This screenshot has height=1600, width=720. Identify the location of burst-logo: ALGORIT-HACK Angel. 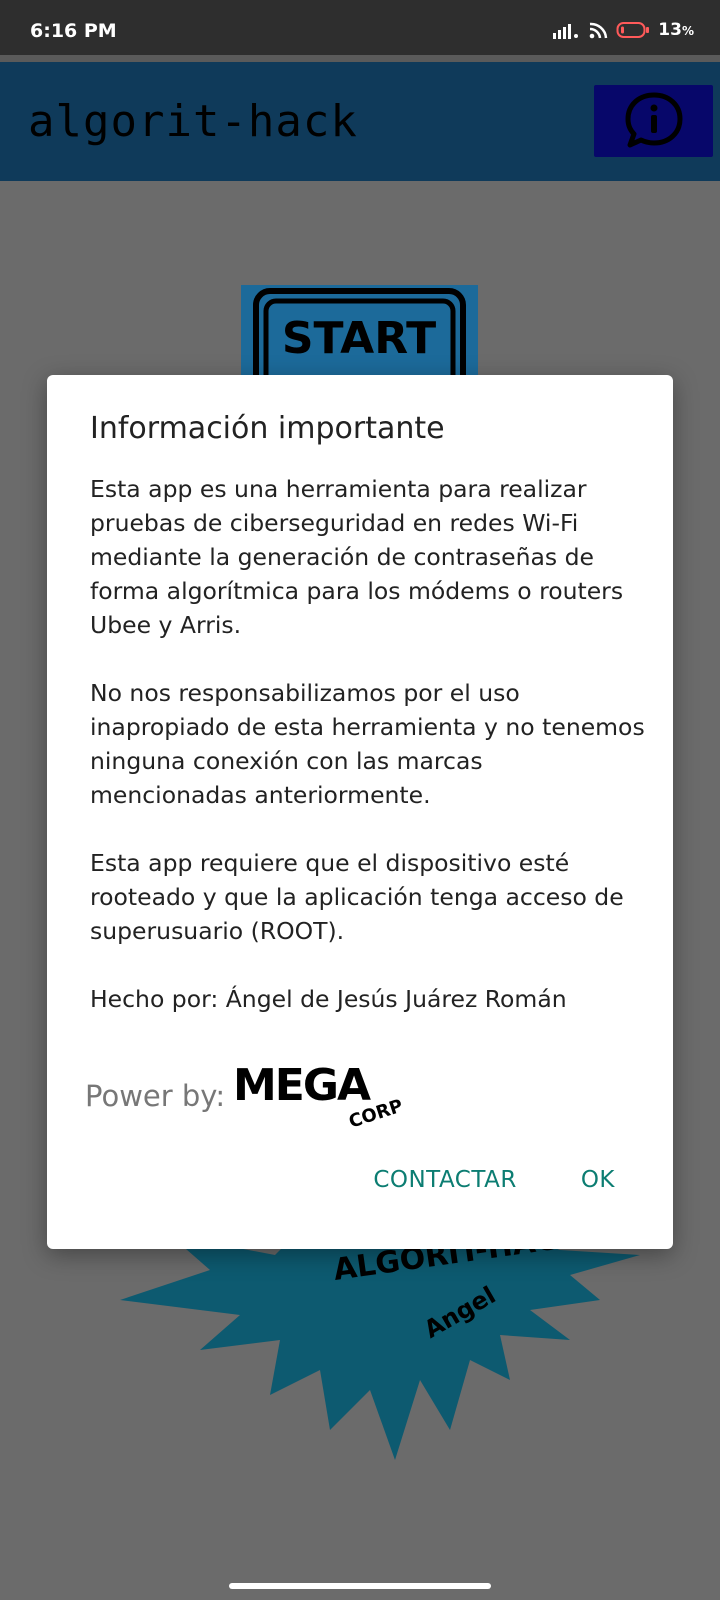
(380, 1345).